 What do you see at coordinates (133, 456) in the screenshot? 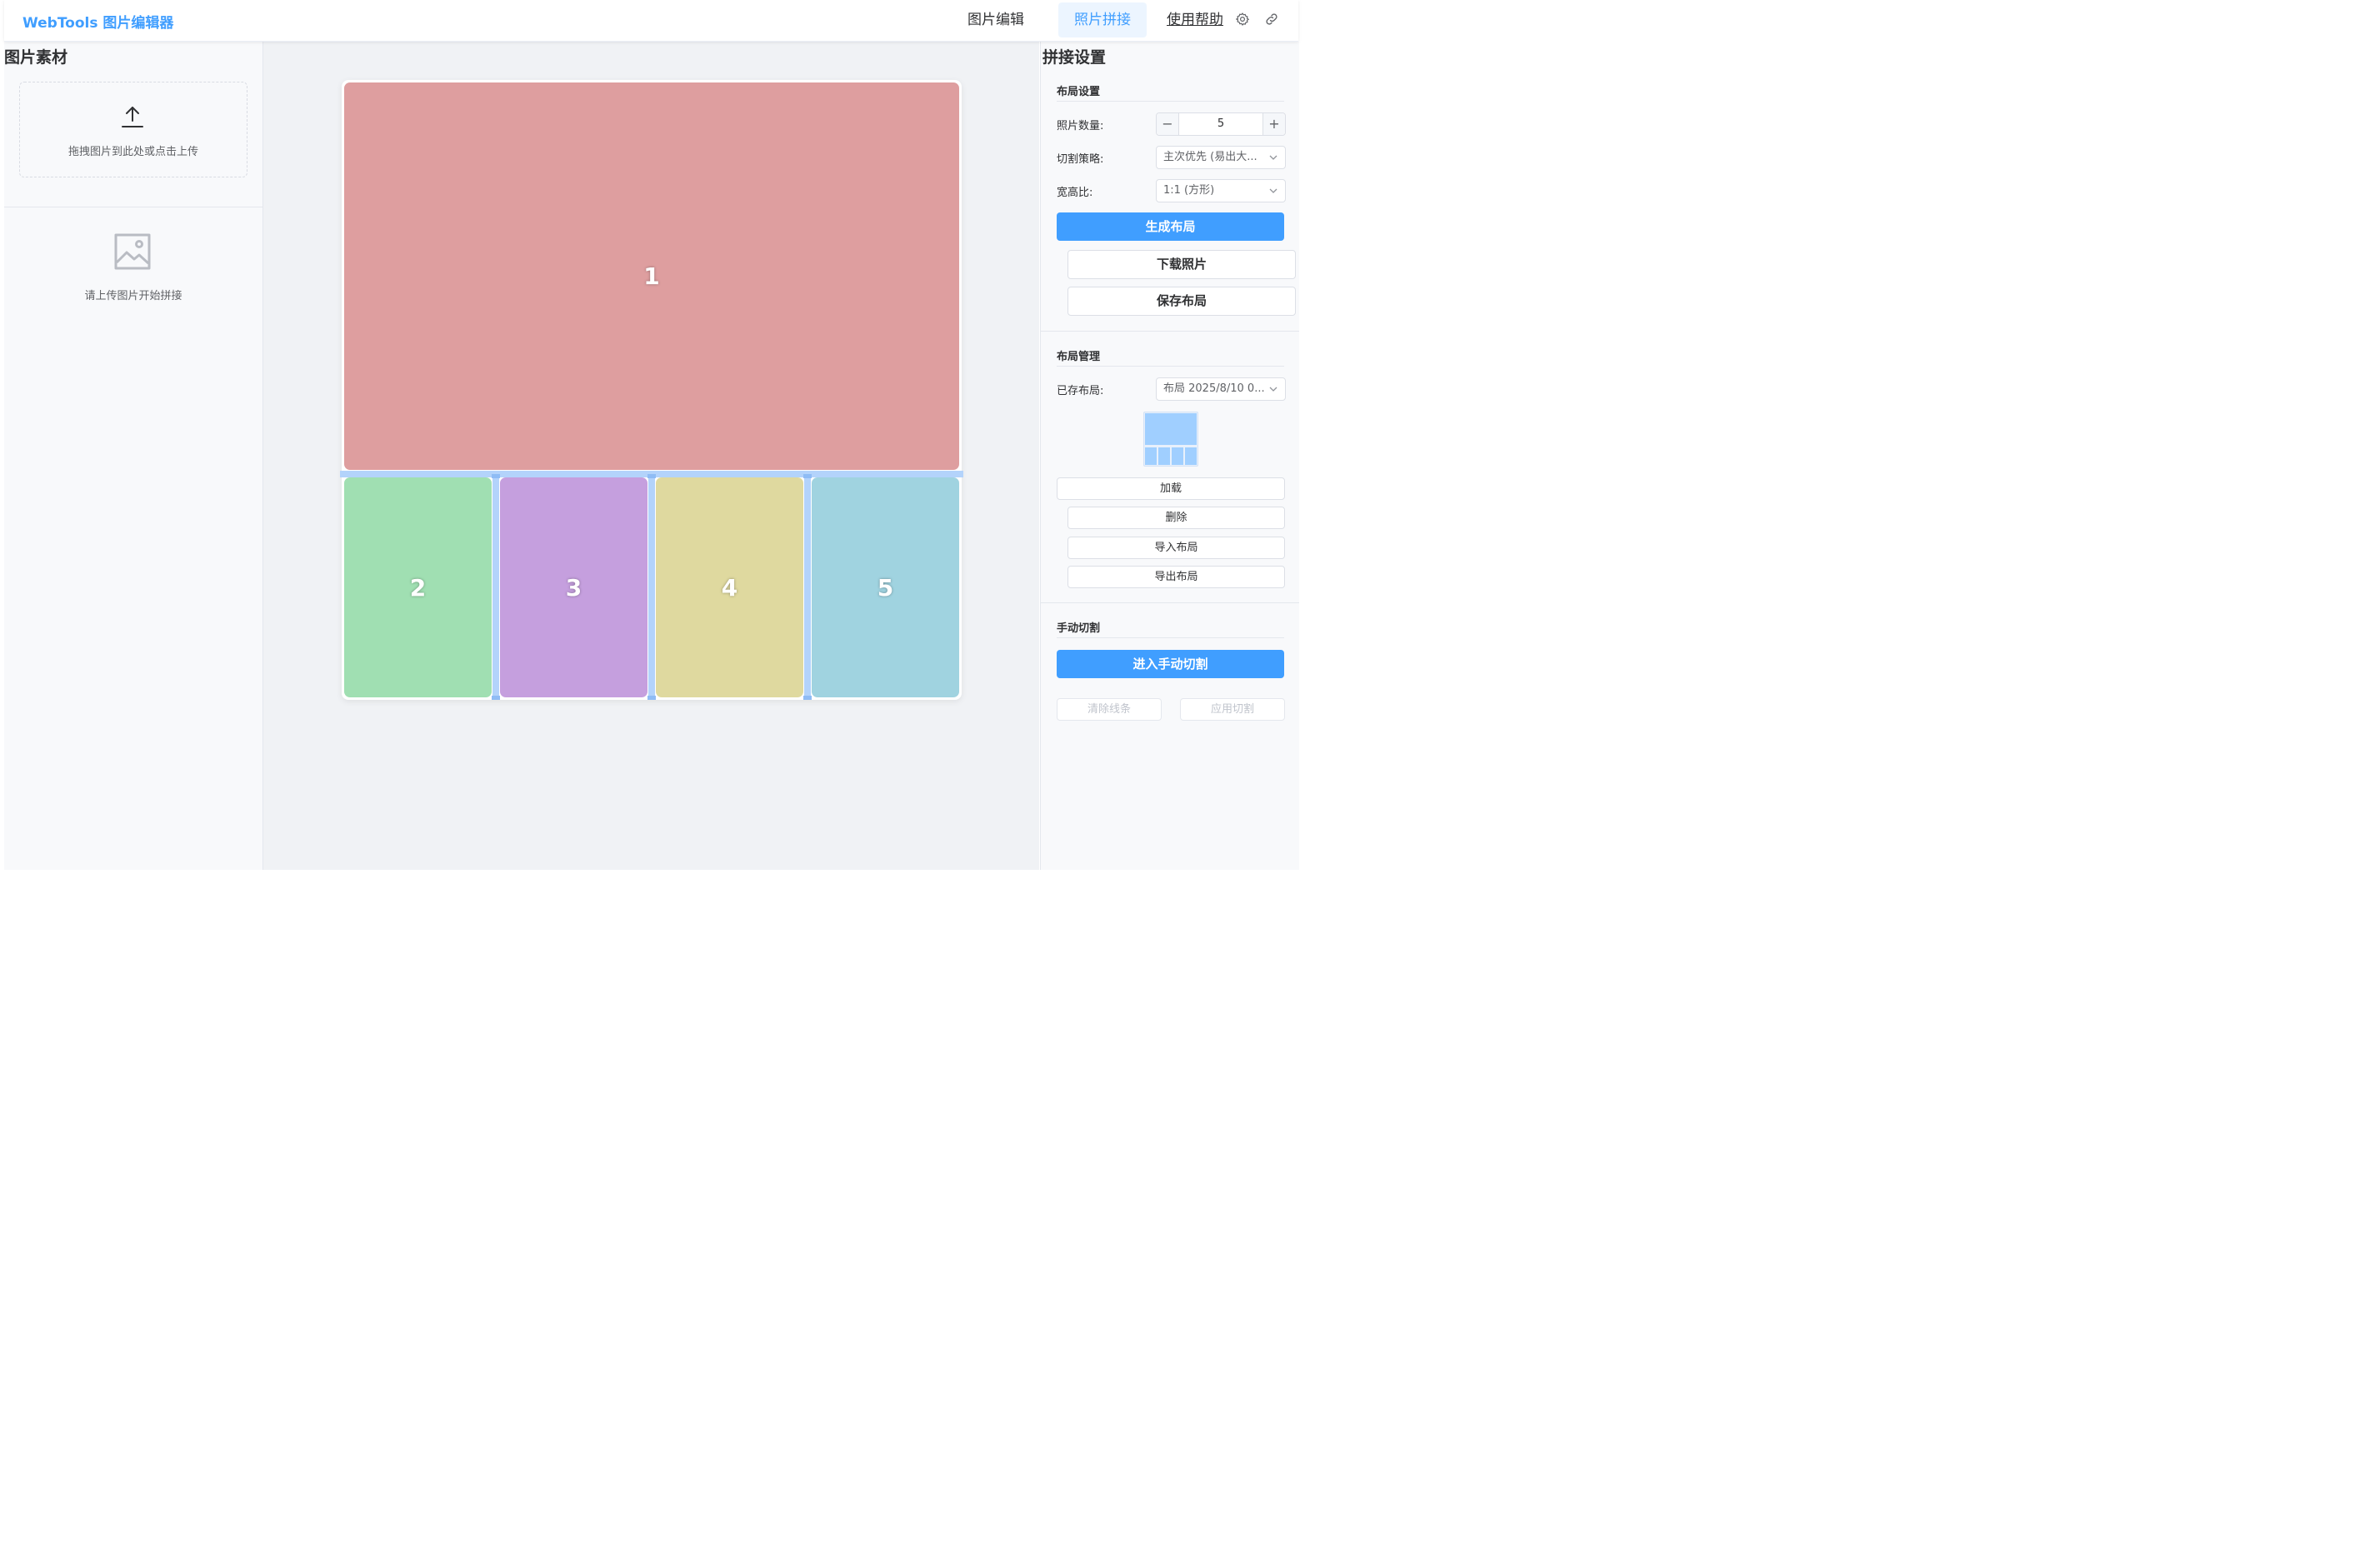
I see `material-panel: 图片素材 拖拽图片到此处或点击上传 请上传图片开始拼接` at bounding box center [133, 456].